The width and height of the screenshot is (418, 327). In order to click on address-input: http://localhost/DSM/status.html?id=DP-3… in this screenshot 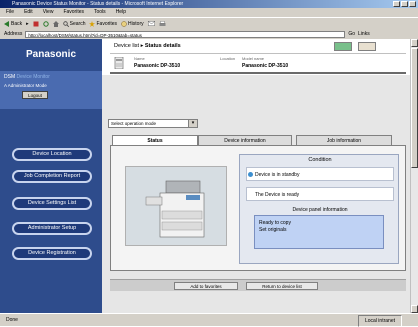, I will do `click(185, 34)`.